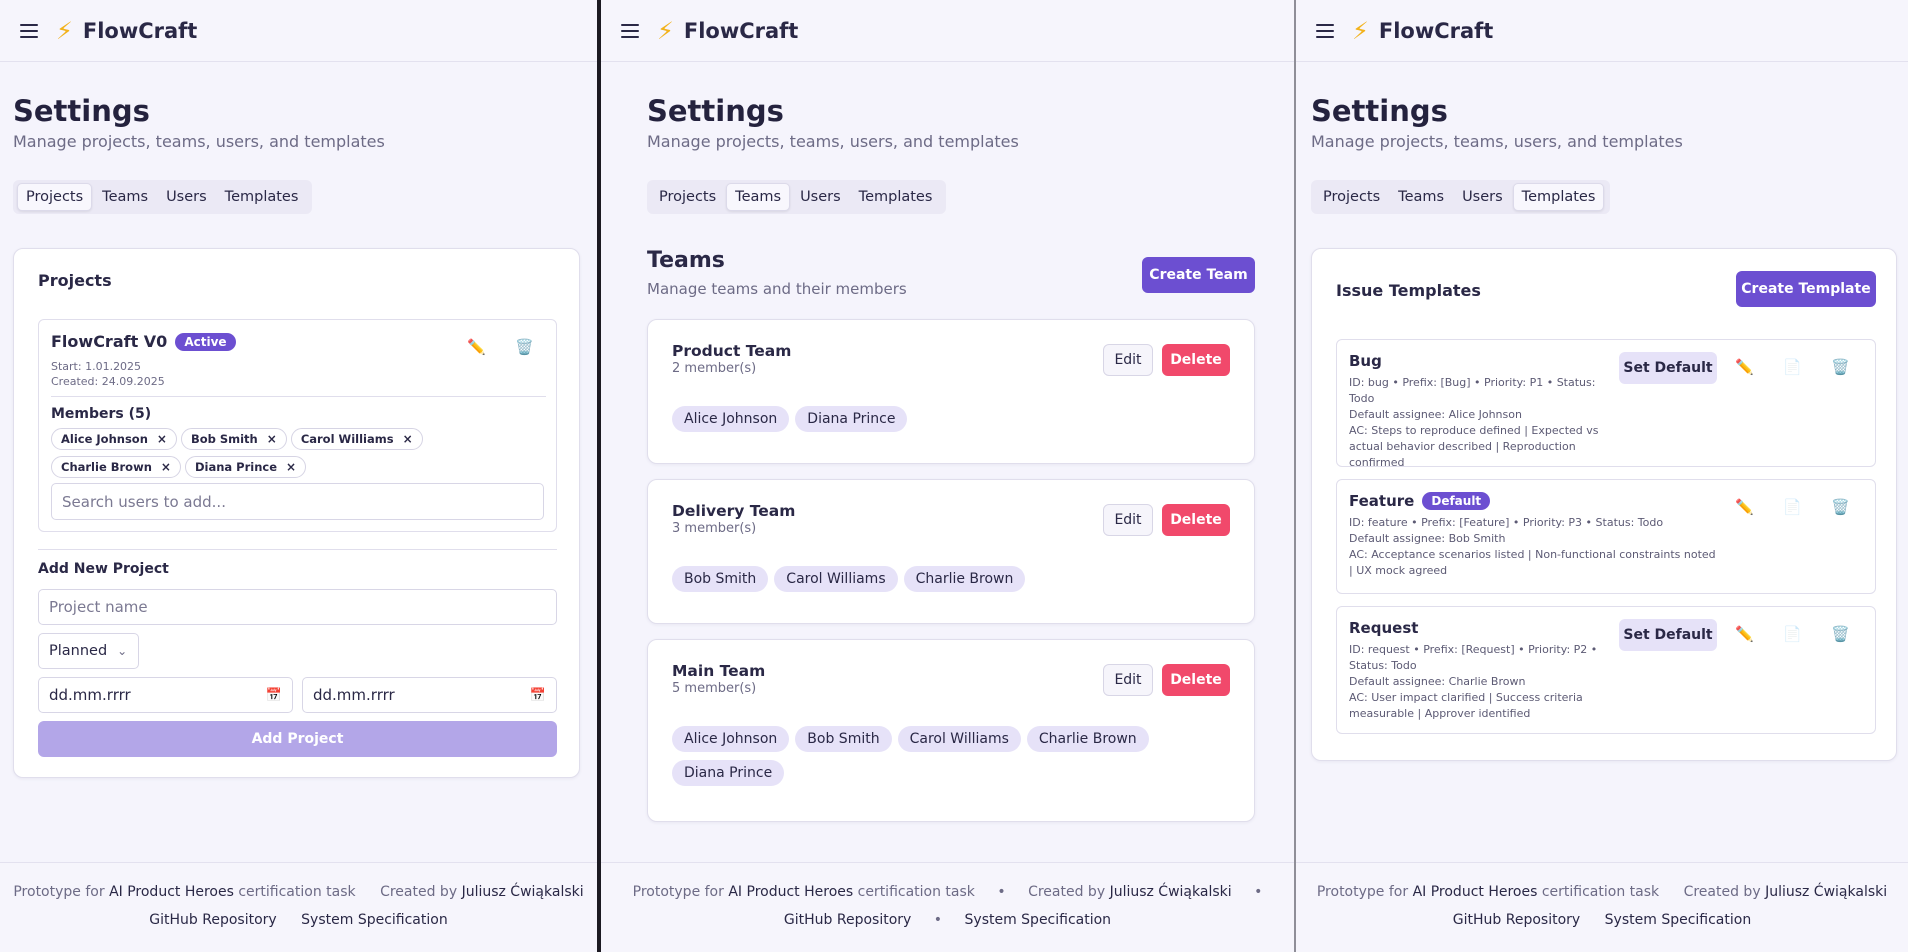 The image size is (1908, 952). I want to click on footer-links: GitHub Repository System Specification, so click(1602, 920).